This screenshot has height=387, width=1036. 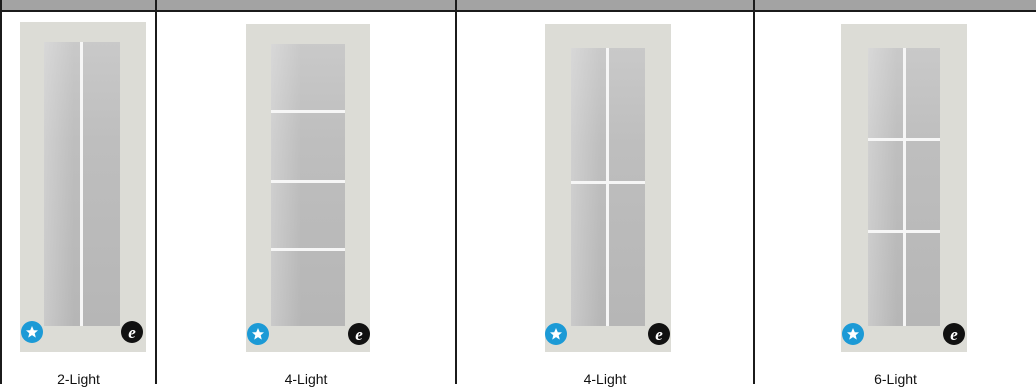 I want to click on door-label: 2-Light, so click(x=78, y=379).